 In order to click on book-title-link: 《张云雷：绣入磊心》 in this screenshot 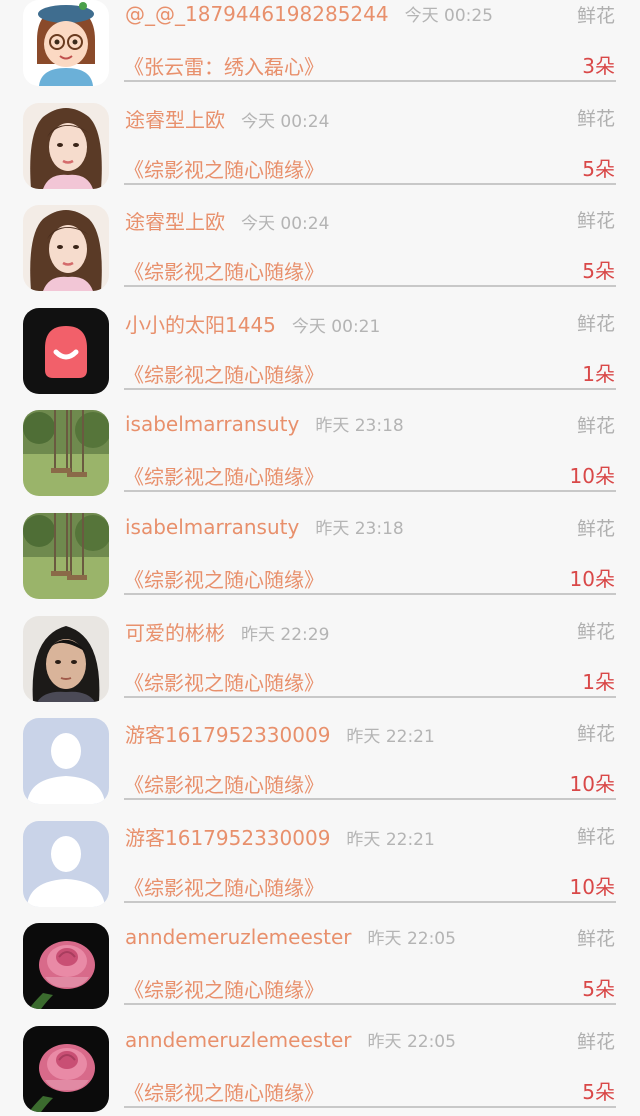, I will do `click(224, 65)`.